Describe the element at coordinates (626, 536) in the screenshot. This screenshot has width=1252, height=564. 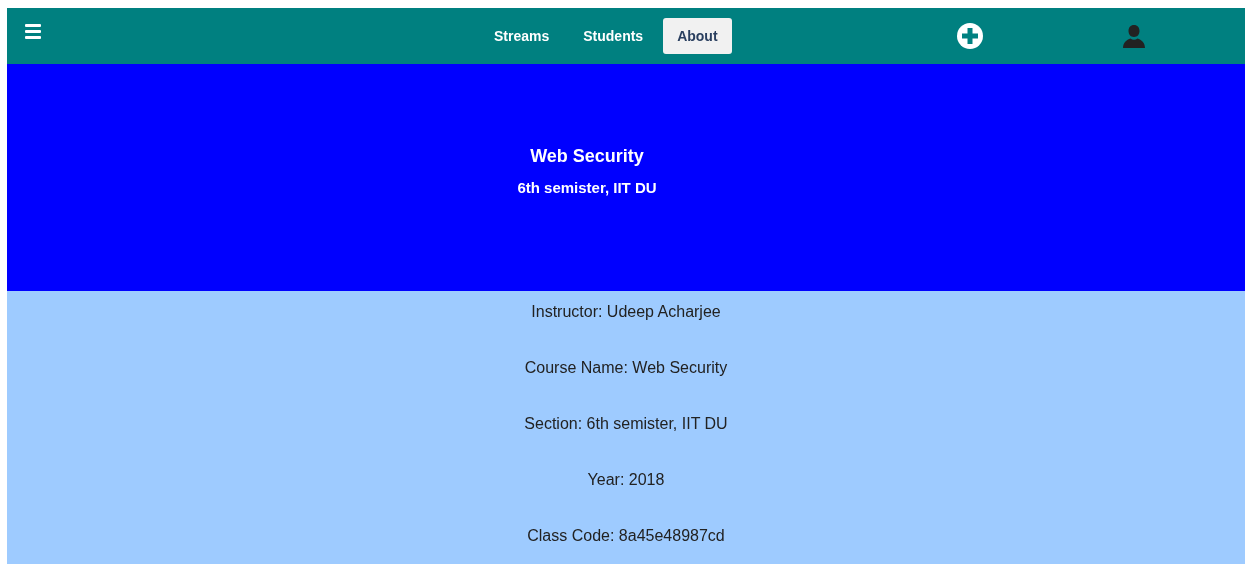
I see `detail-text: Class Code: 8a45e48987cd` at that location.